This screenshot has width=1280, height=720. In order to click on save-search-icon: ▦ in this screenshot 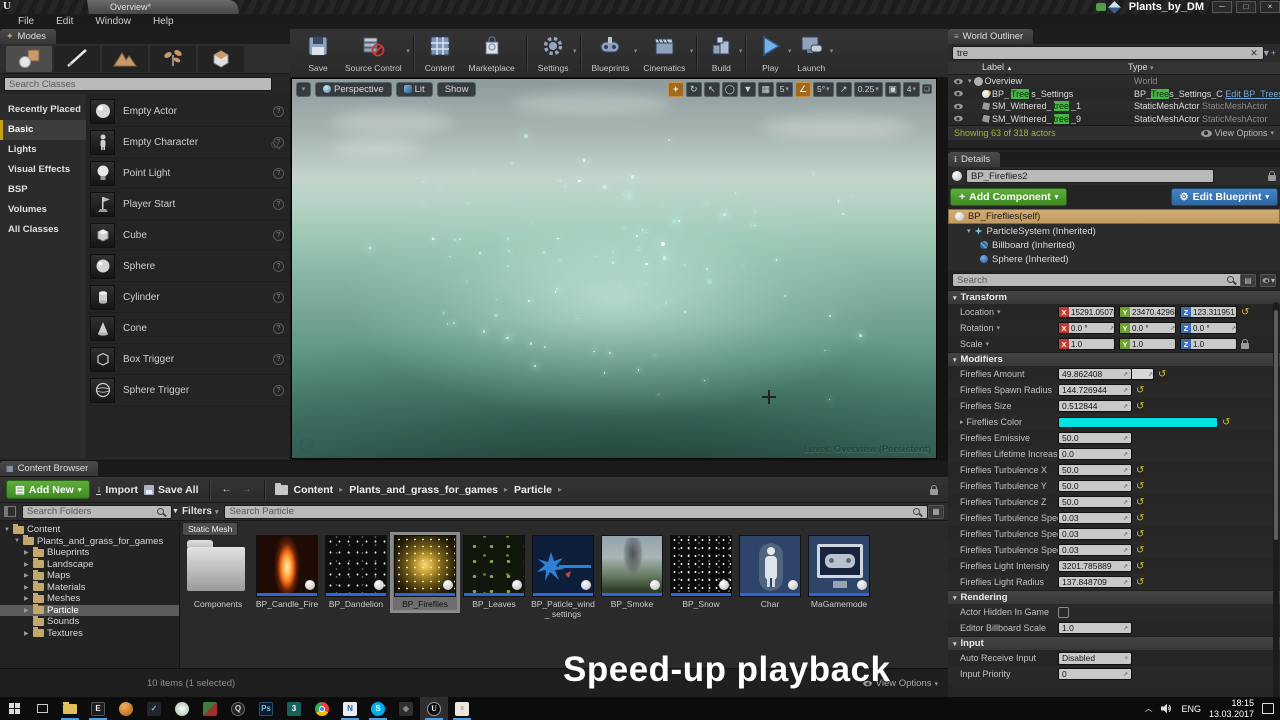, I will do `click(936, 511)`.